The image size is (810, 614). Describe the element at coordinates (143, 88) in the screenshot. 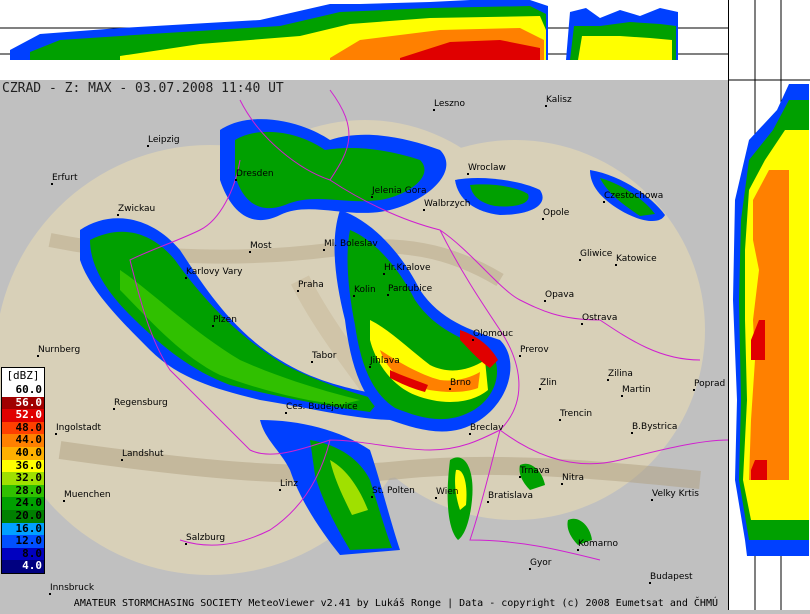

I see `map-title: CZRAD - Z: MAX - 03.07.2008 11:40 UT` at that location.